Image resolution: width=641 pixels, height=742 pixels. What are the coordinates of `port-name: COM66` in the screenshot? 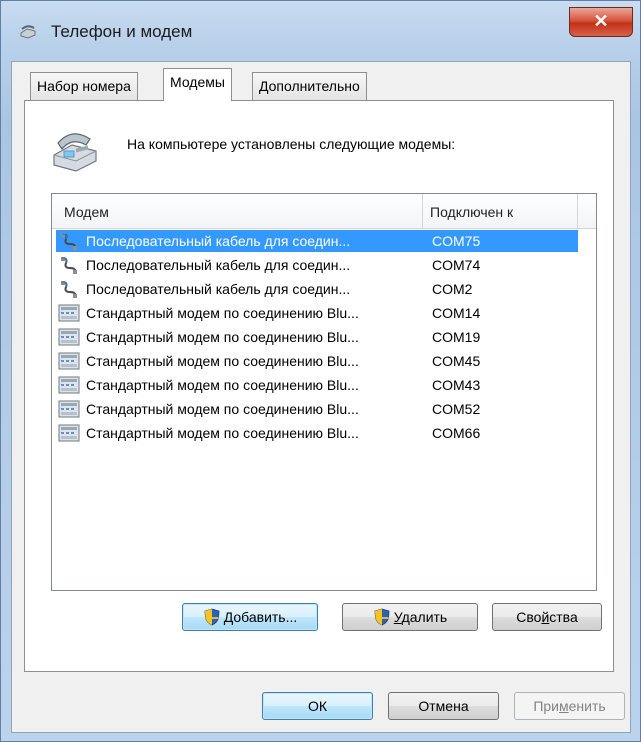 It's located at (456, 433).